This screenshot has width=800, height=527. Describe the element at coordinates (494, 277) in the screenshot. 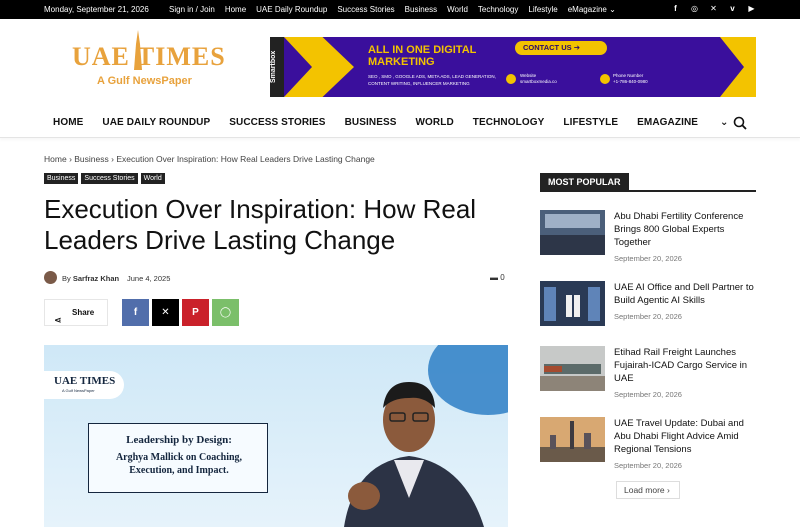

I see `comment-icon: ▬` at that location.